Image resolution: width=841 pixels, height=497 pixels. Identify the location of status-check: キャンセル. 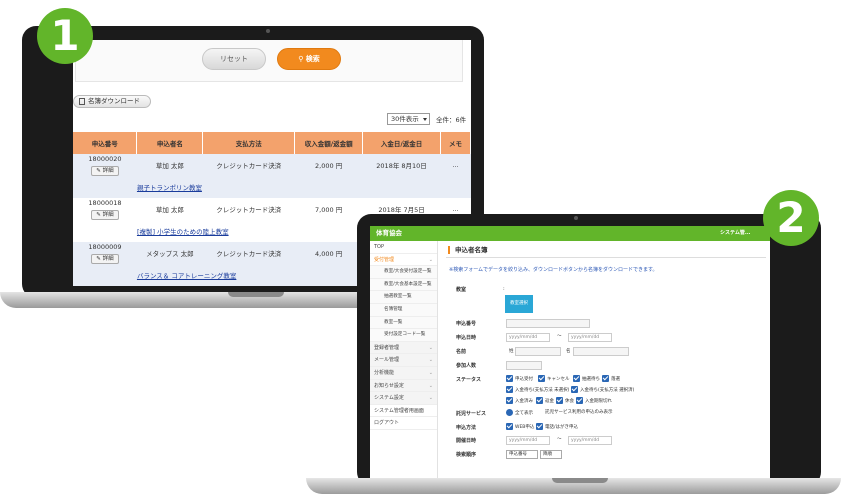
(554, 379).